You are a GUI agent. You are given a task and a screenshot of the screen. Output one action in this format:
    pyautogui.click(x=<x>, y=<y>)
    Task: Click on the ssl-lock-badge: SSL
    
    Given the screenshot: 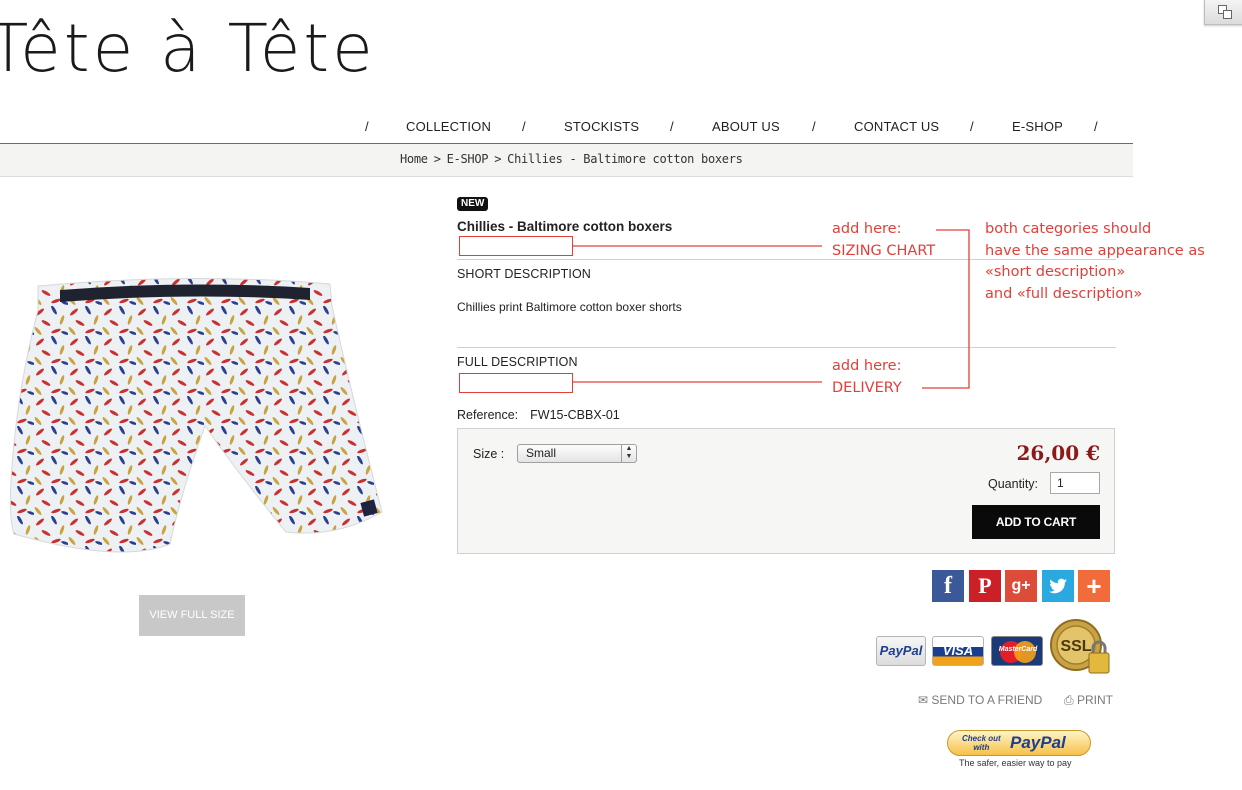 What is the action you would take?
    pyautogui.click(x=1080, y=646)
    